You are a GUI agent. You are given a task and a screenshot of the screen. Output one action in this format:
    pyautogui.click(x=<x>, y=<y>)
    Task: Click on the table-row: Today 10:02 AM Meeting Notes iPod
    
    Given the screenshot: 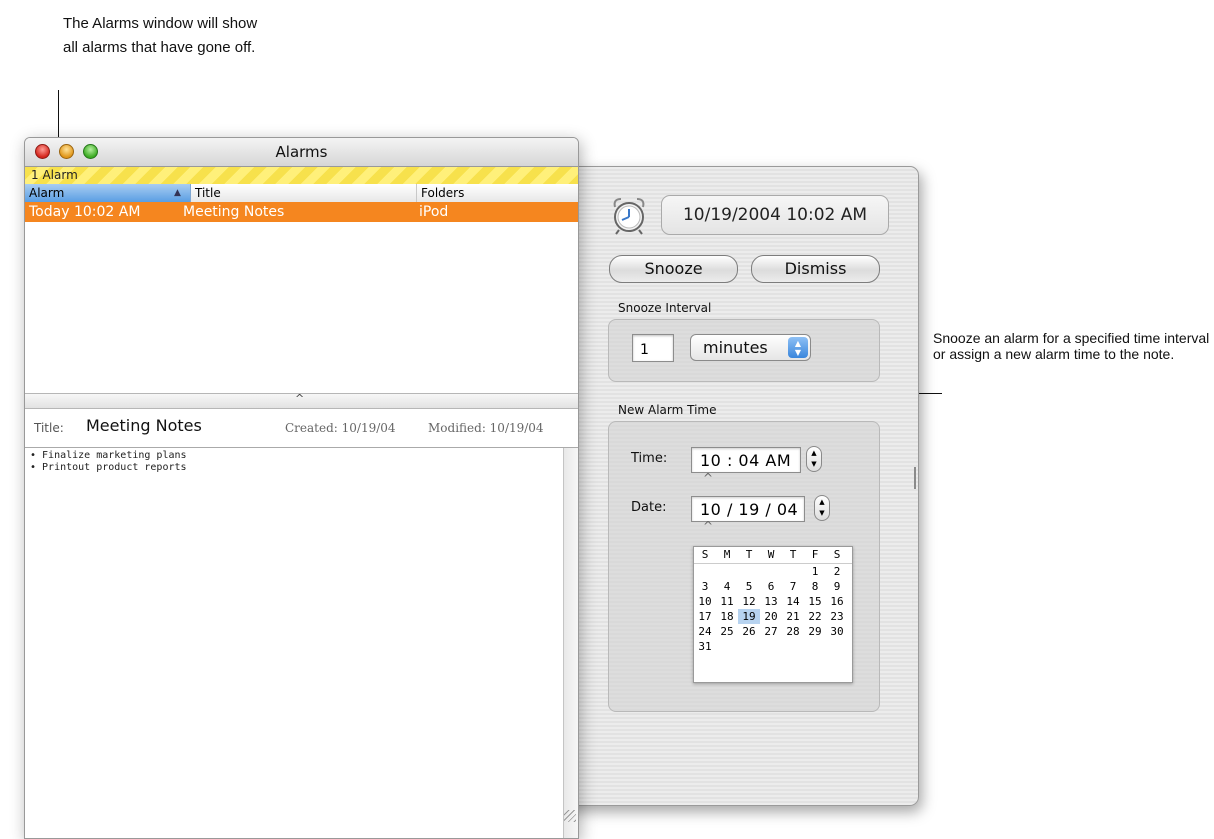 What is the action you would take?
    pyautogui.click(x=301, y=212)
    